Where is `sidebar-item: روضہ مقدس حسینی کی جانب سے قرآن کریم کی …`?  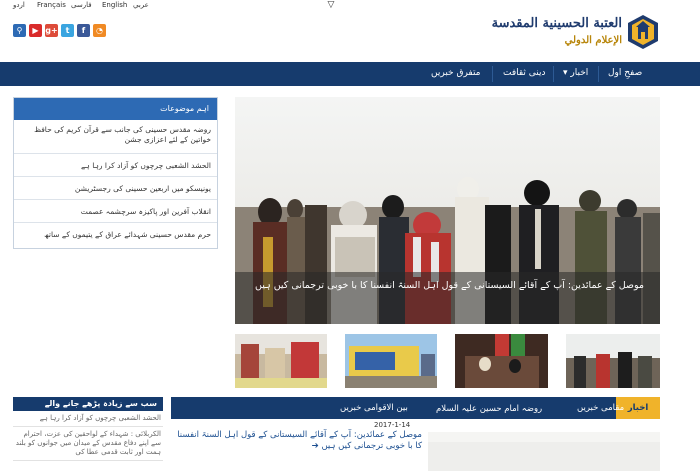
sidebar-item: روضہ مقدس حسینی کی جانب سے قرآن کریم کی … is located at coordinates (115, 137).